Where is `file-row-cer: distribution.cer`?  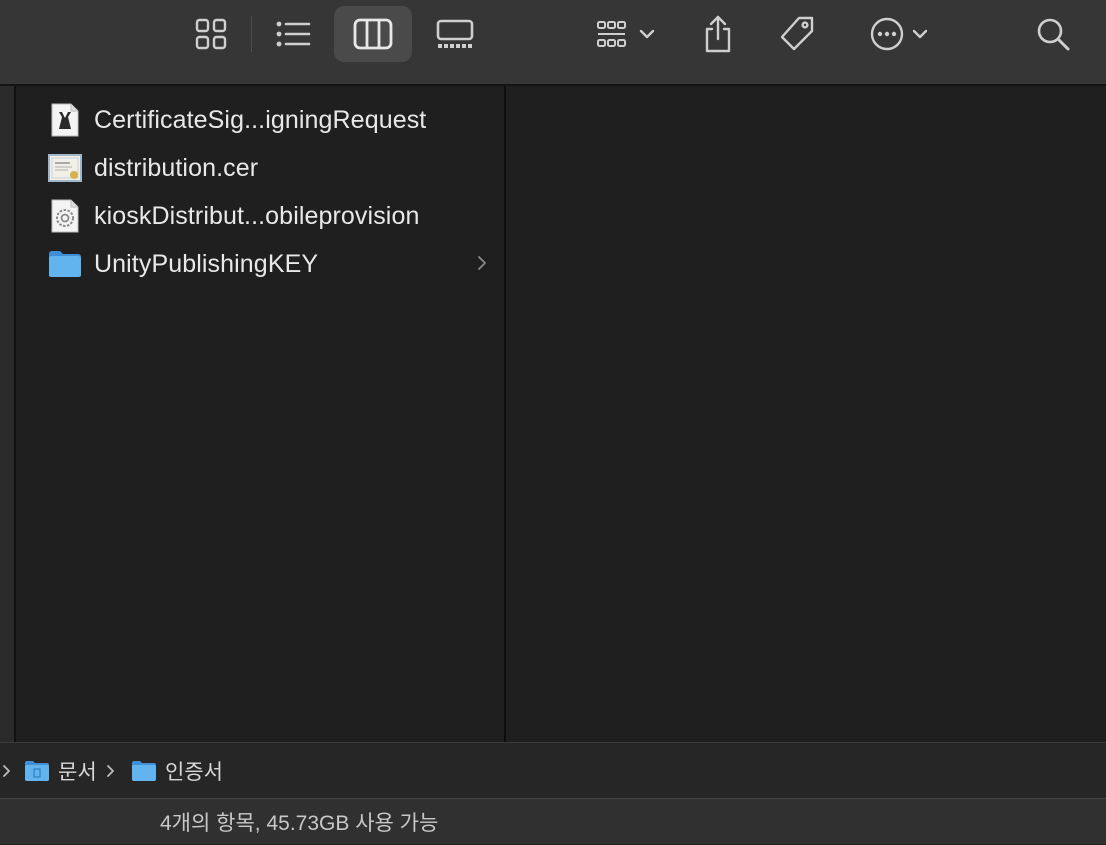 file-row-cer: distribution.cer is located at coordinates (268, 168).